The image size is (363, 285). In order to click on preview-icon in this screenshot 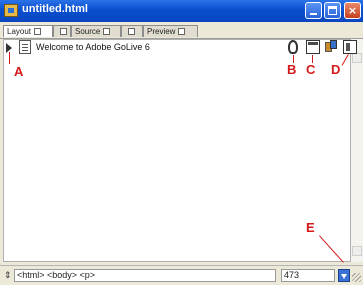, I will do `click(293, 47)`.